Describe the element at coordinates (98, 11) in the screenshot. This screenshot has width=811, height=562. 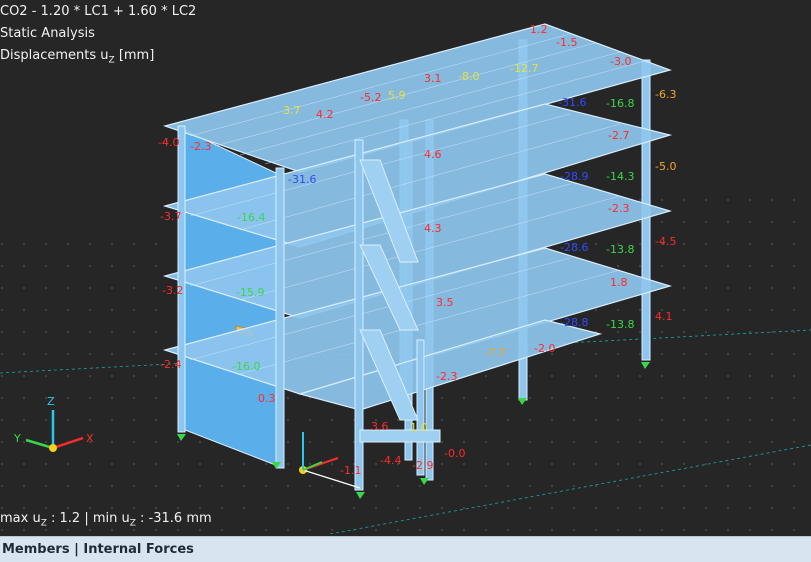
I see `load-combination-title: CO2 - 1.20 * LC1 + 1.60 * LC2` at that location.